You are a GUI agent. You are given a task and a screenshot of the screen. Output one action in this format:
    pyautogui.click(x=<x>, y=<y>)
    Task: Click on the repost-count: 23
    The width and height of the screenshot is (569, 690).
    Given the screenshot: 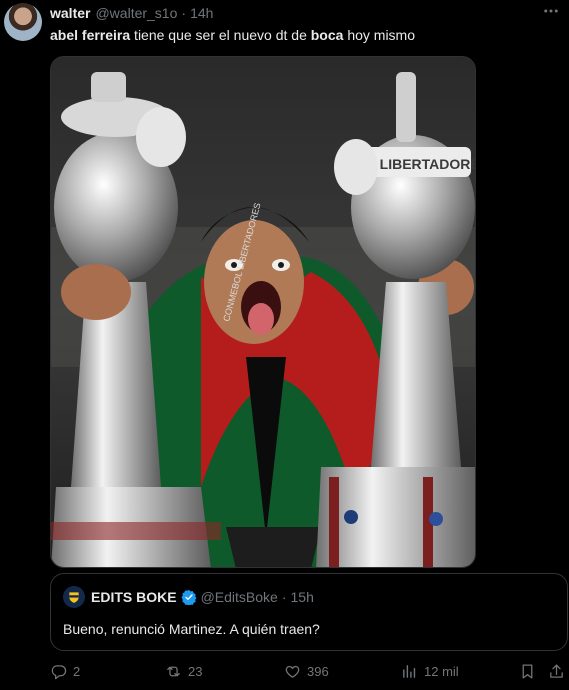 What is the action you would take?
    pyautogui.click(x=195, y=671)
    